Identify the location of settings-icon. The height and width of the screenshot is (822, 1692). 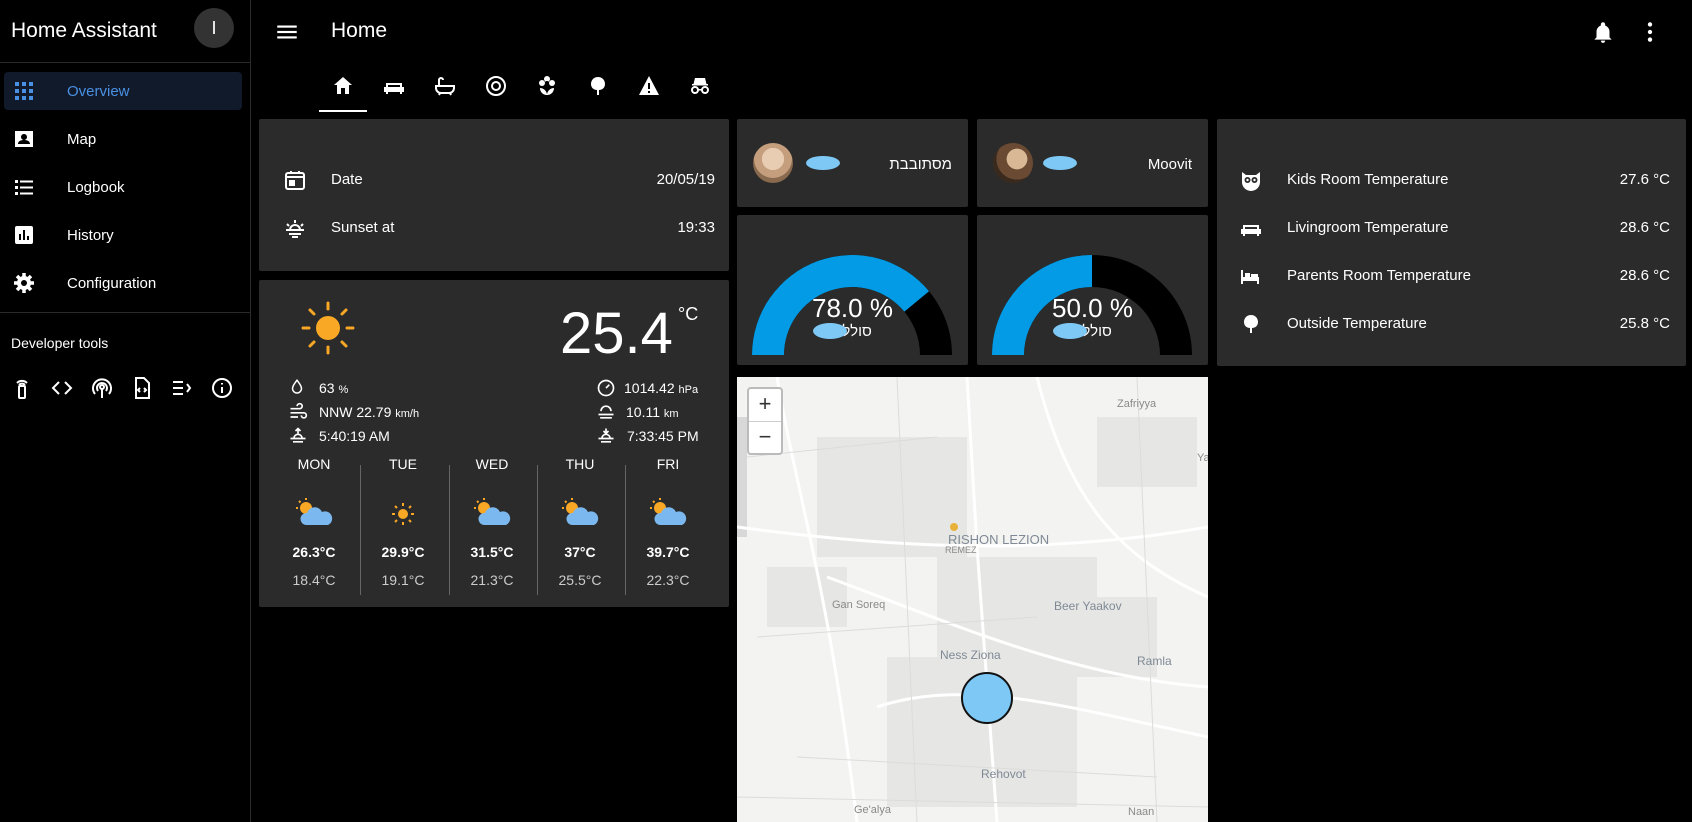
(24, 283).